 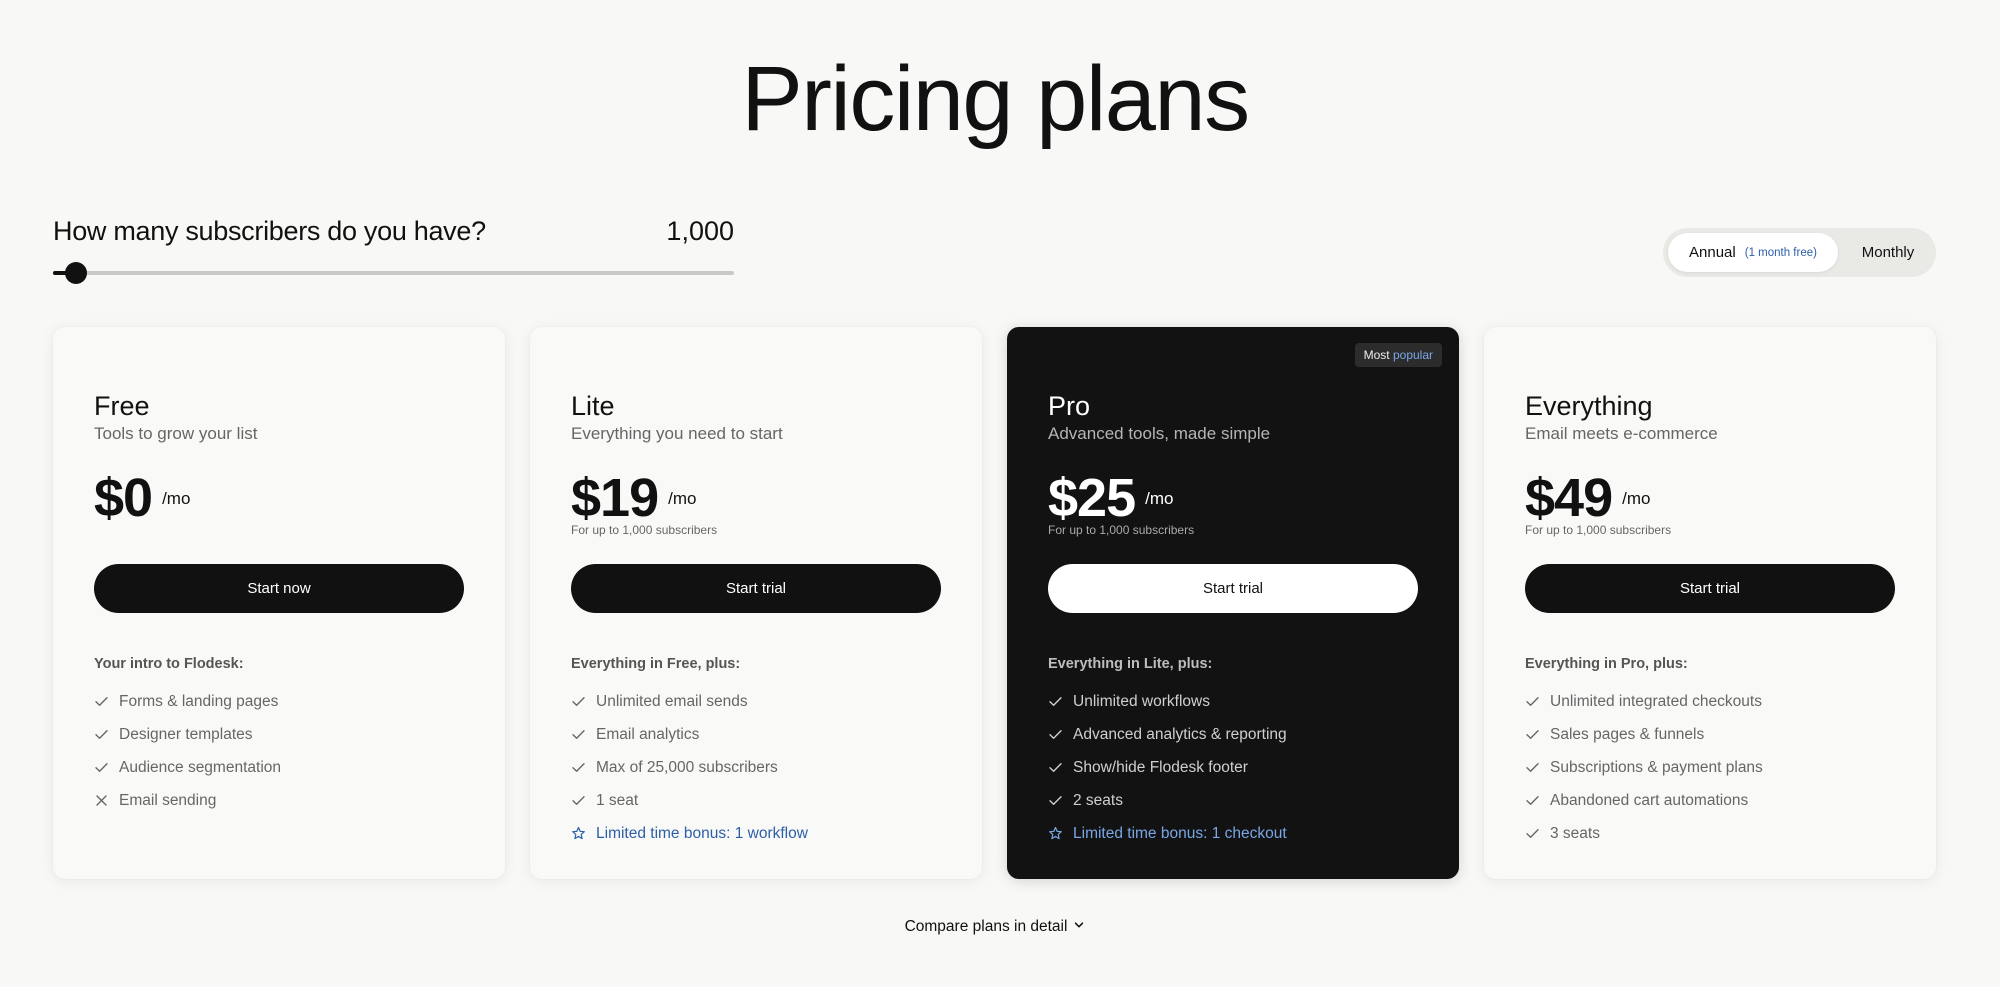 I want to click on feature-text: 3 seats, so click(x=1575, y=833).